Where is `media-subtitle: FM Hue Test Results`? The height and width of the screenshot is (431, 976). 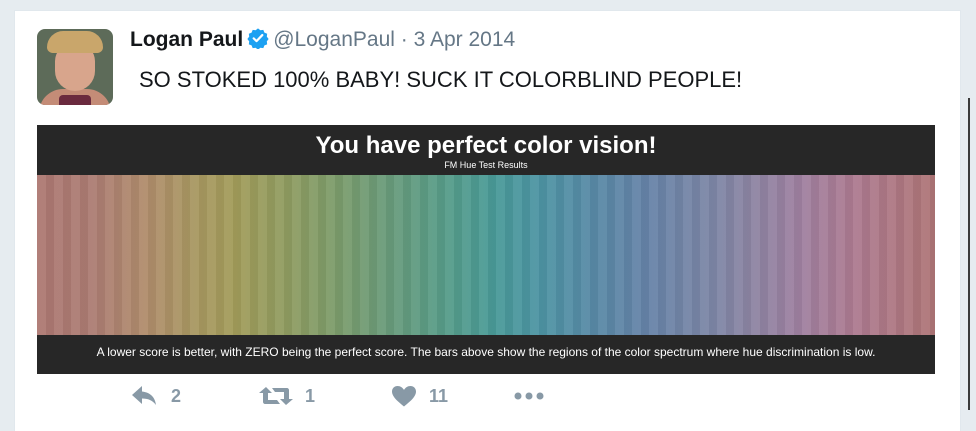 media-subtitle: FM Hue Test Results is located at coordinates (486, 165).